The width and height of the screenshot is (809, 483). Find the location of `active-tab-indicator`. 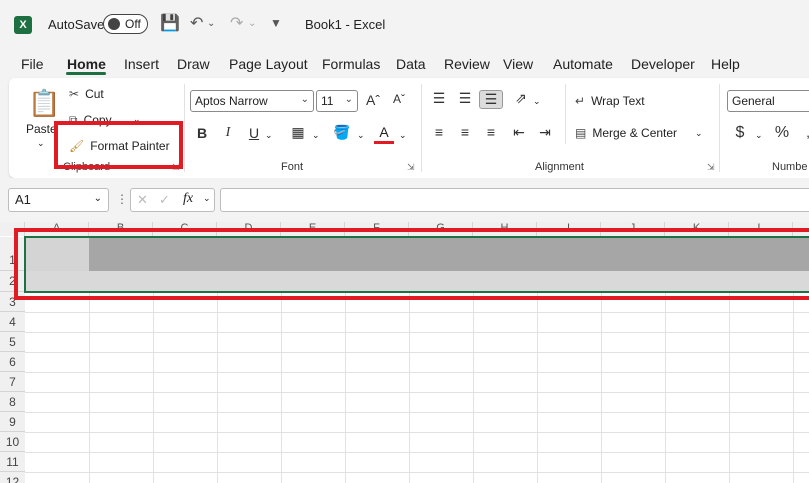

active-tab-indicator is located at coordinates (86, 73).